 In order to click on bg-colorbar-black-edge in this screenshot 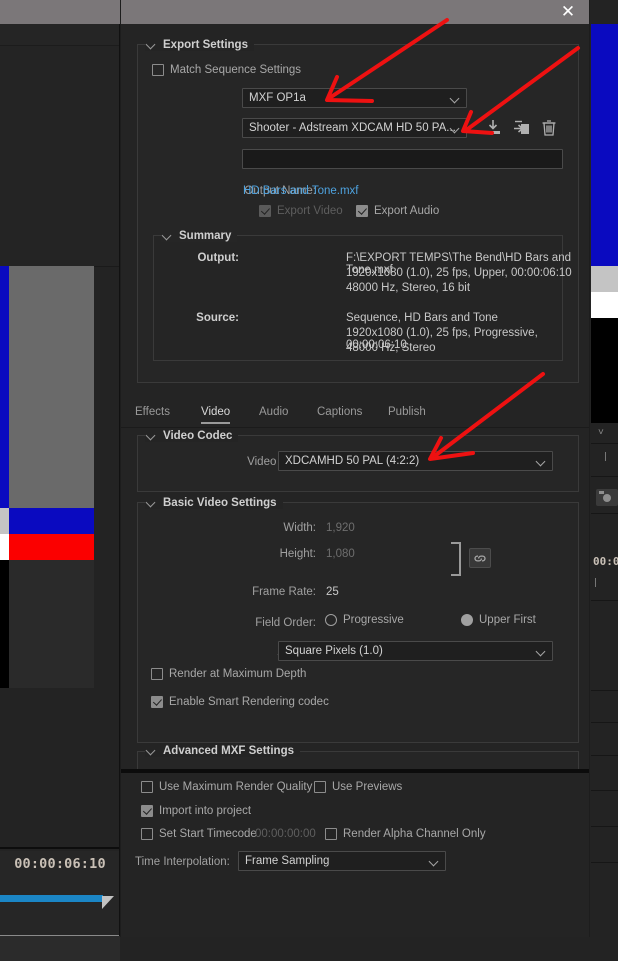, I will do `click(4, 624)`.